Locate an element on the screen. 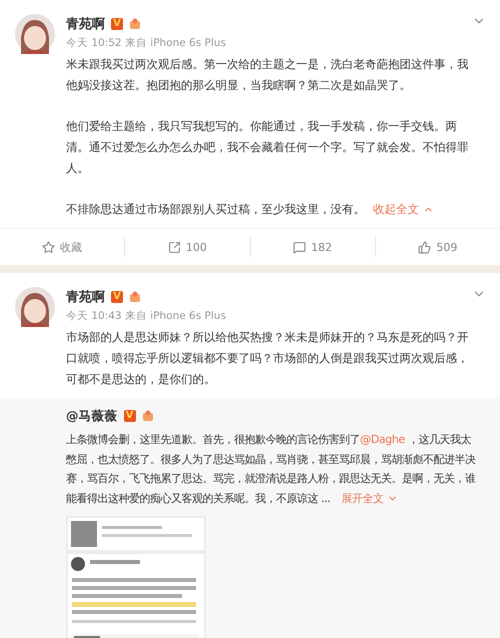  star-icon is located at coordinates (49, 247).